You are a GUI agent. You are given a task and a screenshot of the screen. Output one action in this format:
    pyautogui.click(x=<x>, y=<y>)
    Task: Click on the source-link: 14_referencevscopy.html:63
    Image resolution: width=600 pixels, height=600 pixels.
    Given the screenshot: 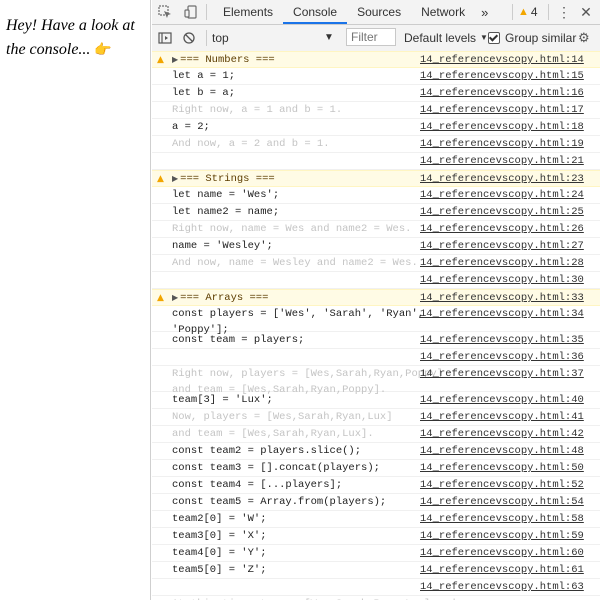 What is the action you would take?
    pyautogui.click(x=502, y=587)
    